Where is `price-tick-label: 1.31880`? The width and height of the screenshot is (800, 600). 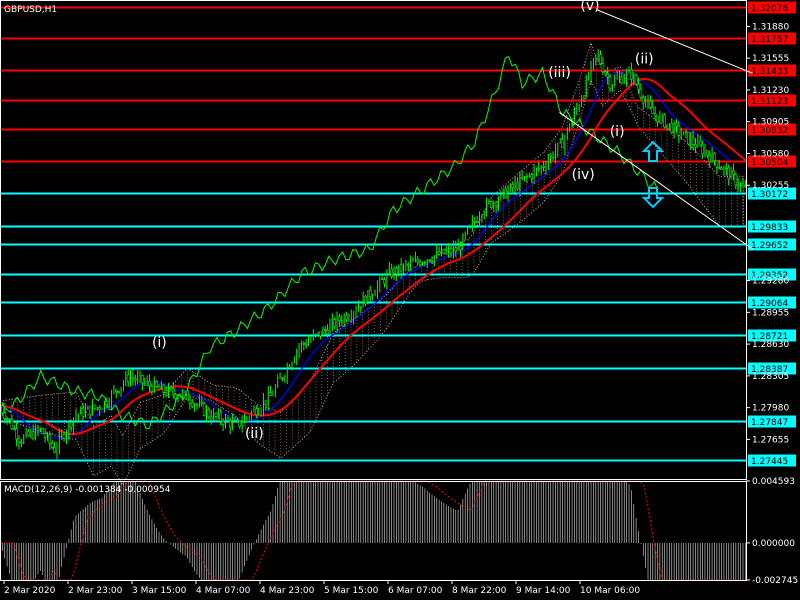 price-tick-label: 1.31880 is located at coordinates (770, 27).